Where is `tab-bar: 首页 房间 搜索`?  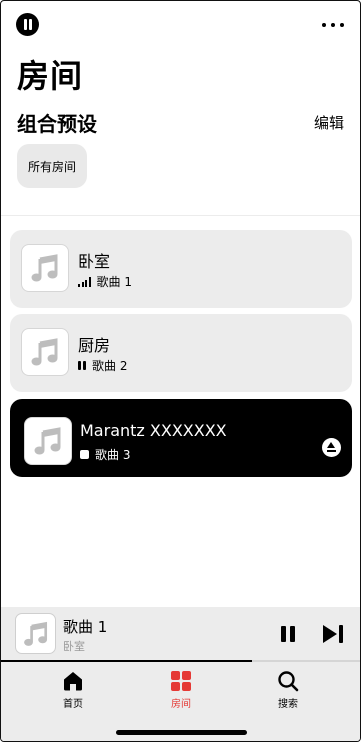
tab-bar: 首页 房间 搜索 is located at coordinates (180, 701).